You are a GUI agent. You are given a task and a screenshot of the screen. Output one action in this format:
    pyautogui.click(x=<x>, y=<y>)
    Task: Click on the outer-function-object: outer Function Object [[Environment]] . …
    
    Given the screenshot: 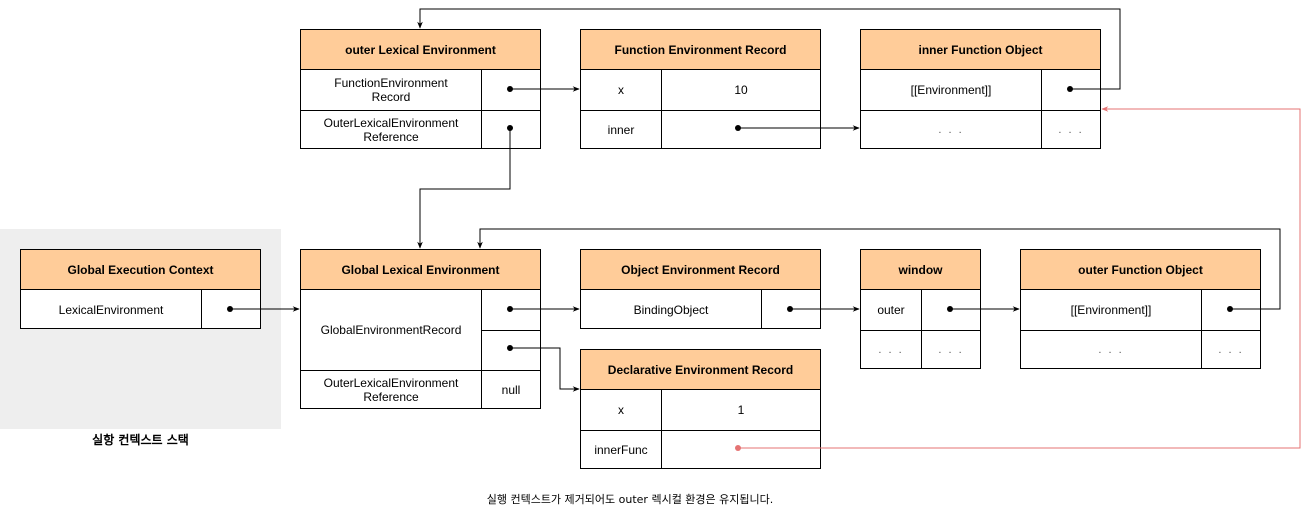 What is the action you would take?
    pyautogui.click(x=1140, y=309)
    